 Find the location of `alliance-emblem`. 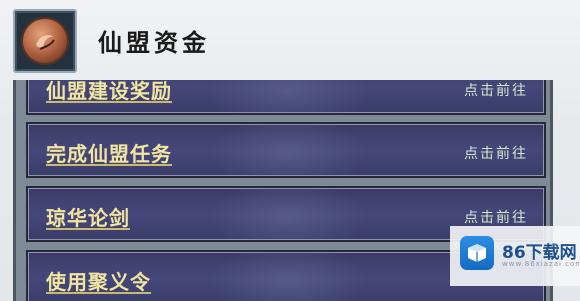

alliance-emblem is located at coordinates (45, 41).